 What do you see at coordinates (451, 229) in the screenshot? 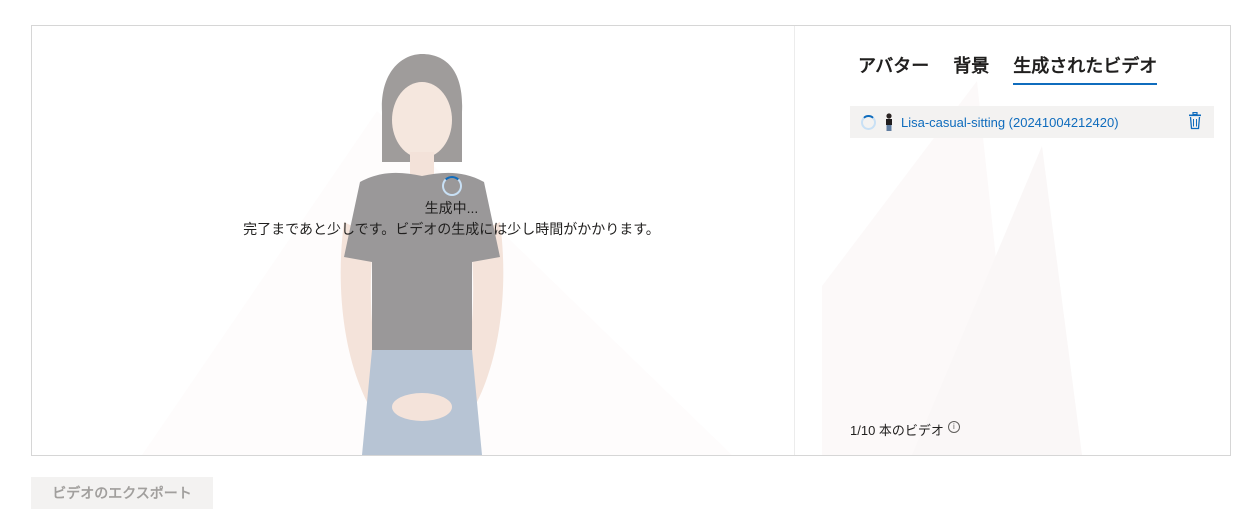
I see `status-message: 完了まであと少しです。ビデオの生成には少し時間がかかります。` at bounding box center [451, 229].